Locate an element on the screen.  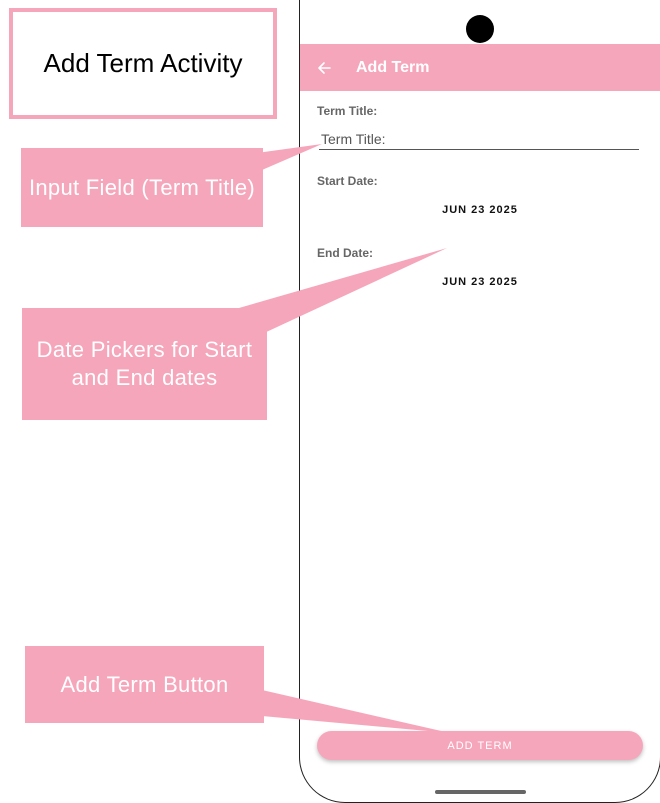
add-term-button-callout-text: Add Term Button is located at coordinates (144, 684).